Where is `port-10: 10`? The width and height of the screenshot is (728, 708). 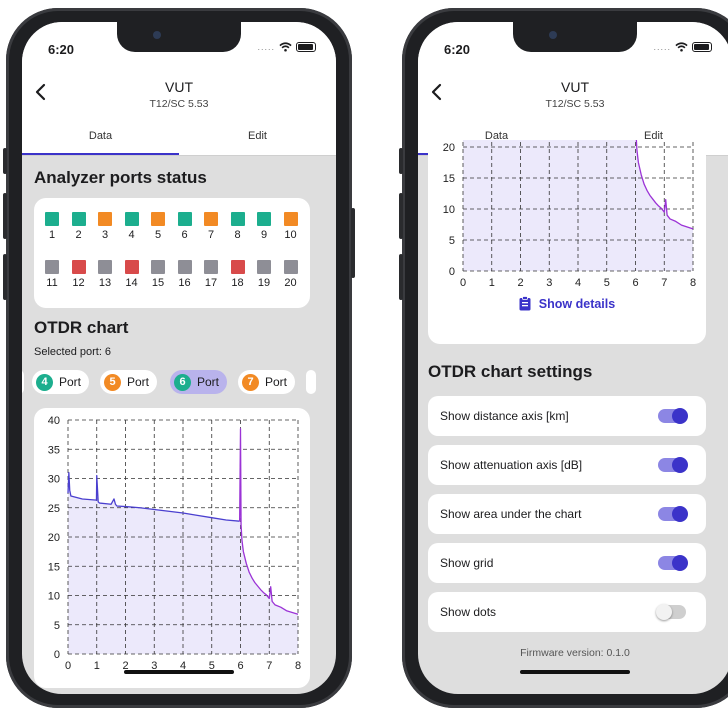 port-10: 10 is located at coordinates (291, 226).